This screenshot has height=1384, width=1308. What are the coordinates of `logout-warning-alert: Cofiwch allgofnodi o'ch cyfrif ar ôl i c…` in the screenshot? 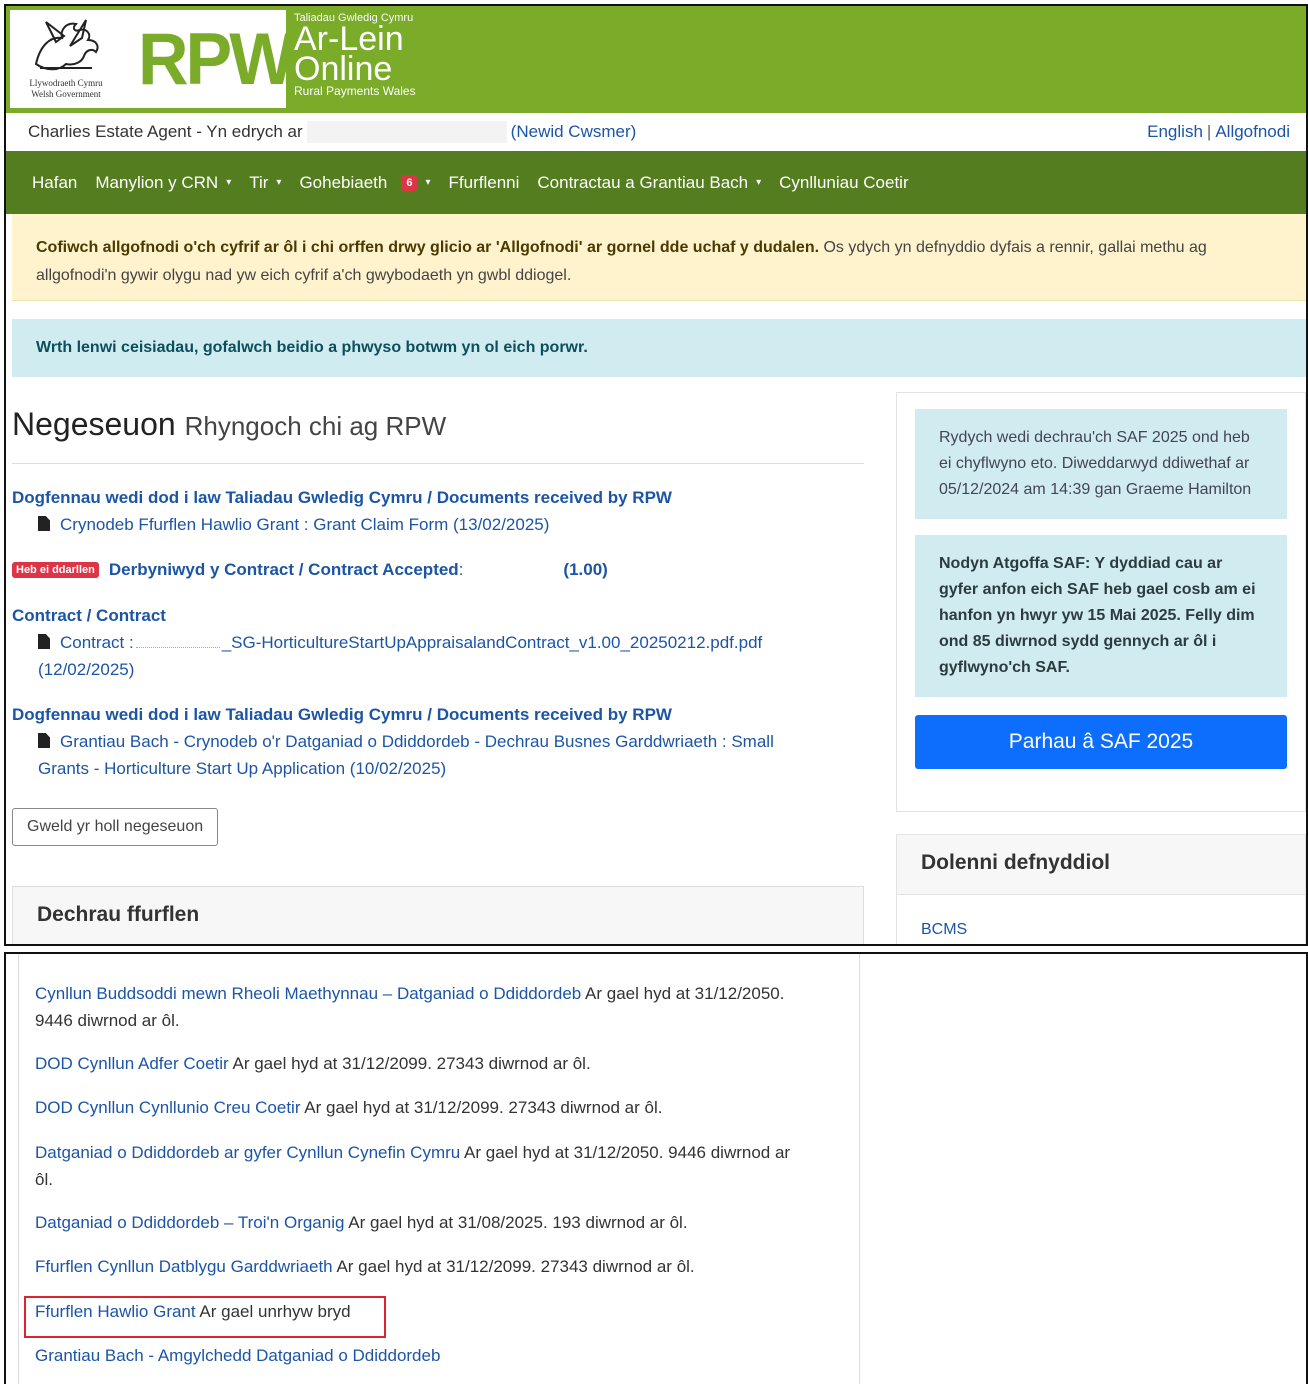 It's located at (659, 257).